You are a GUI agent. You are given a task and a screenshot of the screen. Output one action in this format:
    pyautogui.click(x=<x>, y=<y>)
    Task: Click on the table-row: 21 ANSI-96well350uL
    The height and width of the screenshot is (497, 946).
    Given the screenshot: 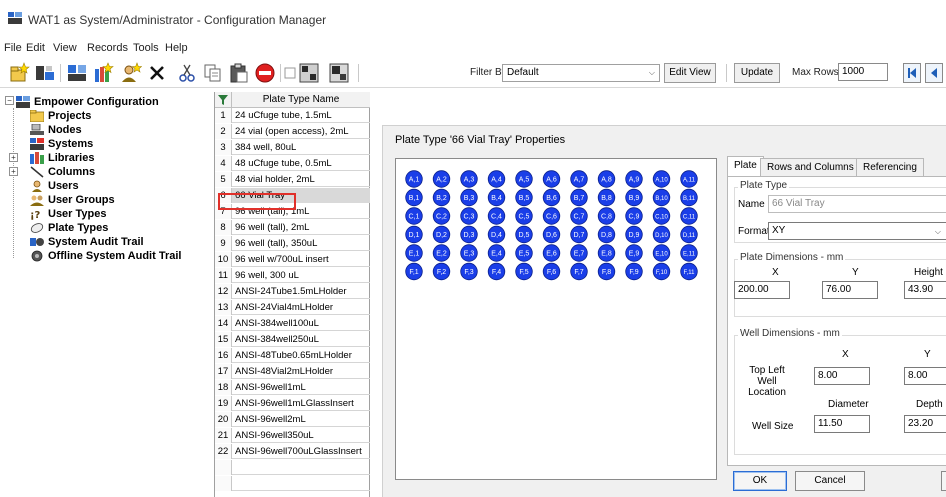 What is the action you would take?
    pyautogui.click(x=292, y=435)
    